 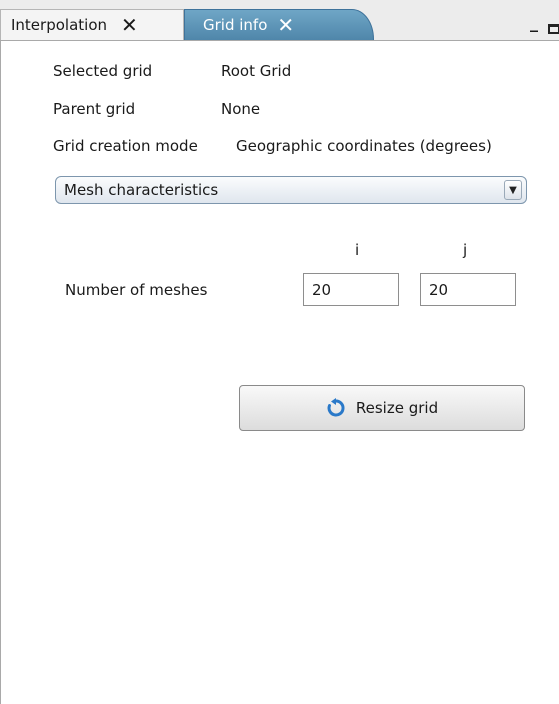 What do you see at coordinates (397, 408) in the screenshot?
I see `resize-grid-label: Resize grid` at bounding box center [397, 408].